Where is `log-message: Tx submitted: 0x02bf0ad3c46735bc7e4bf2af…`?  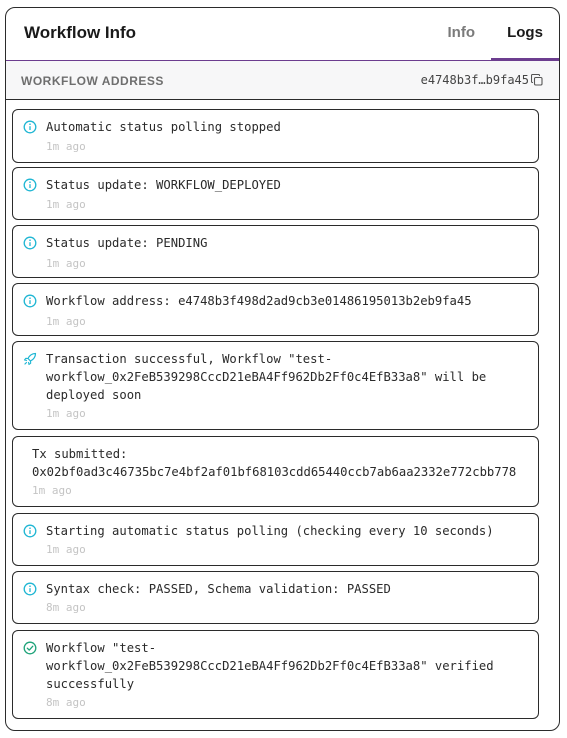 log-message: Tx submitted: 0x02bf0ad3c46735bc7e4bf2af… is located at coordinates (274, 463).